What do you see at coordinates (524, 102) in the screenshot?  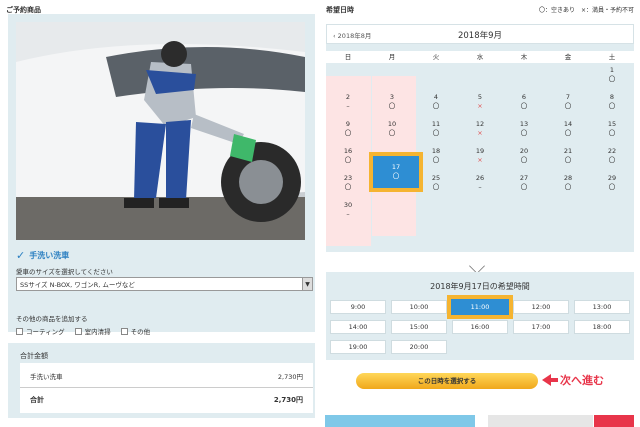 I see `calendar-day: 6〇` at bounding box center [524, 102].